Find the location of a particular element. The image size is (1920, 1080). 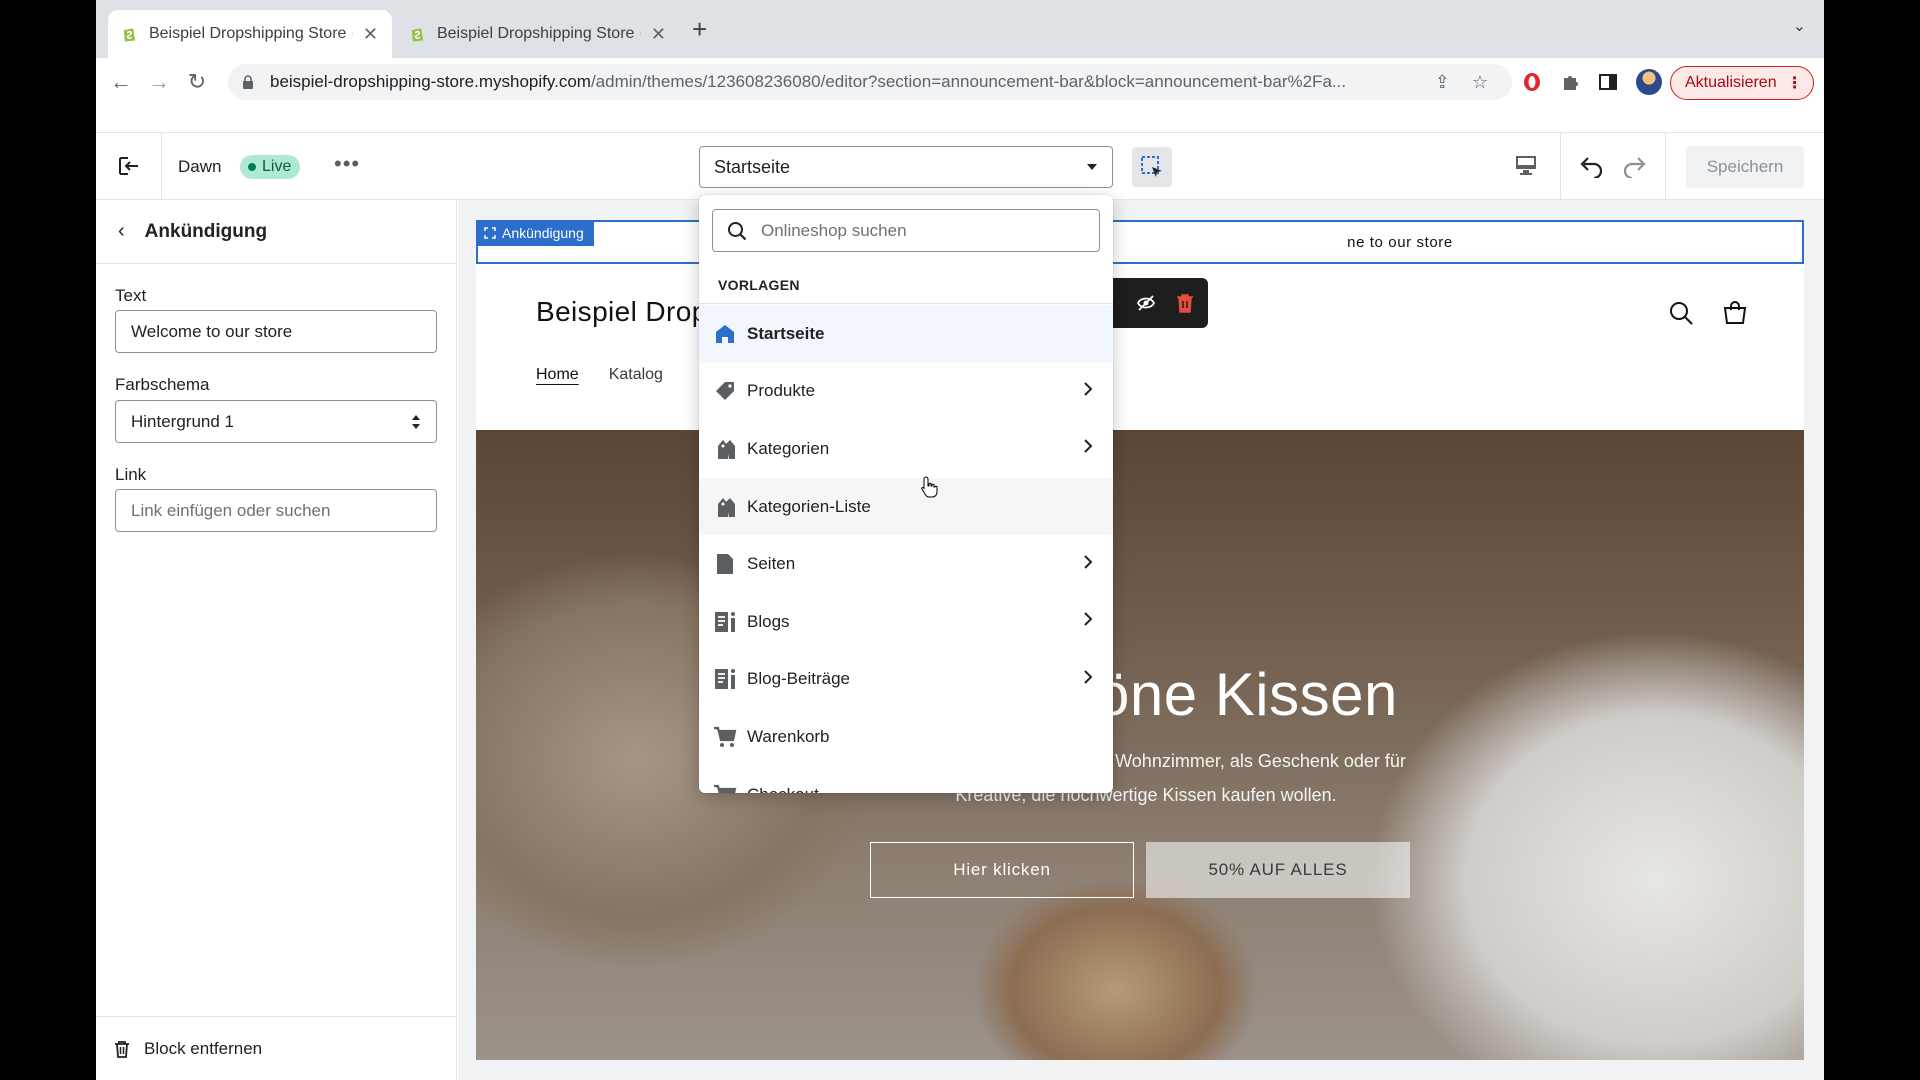

color-scheme-select: Hintergrund 1 is located at coordinates (276, 421).